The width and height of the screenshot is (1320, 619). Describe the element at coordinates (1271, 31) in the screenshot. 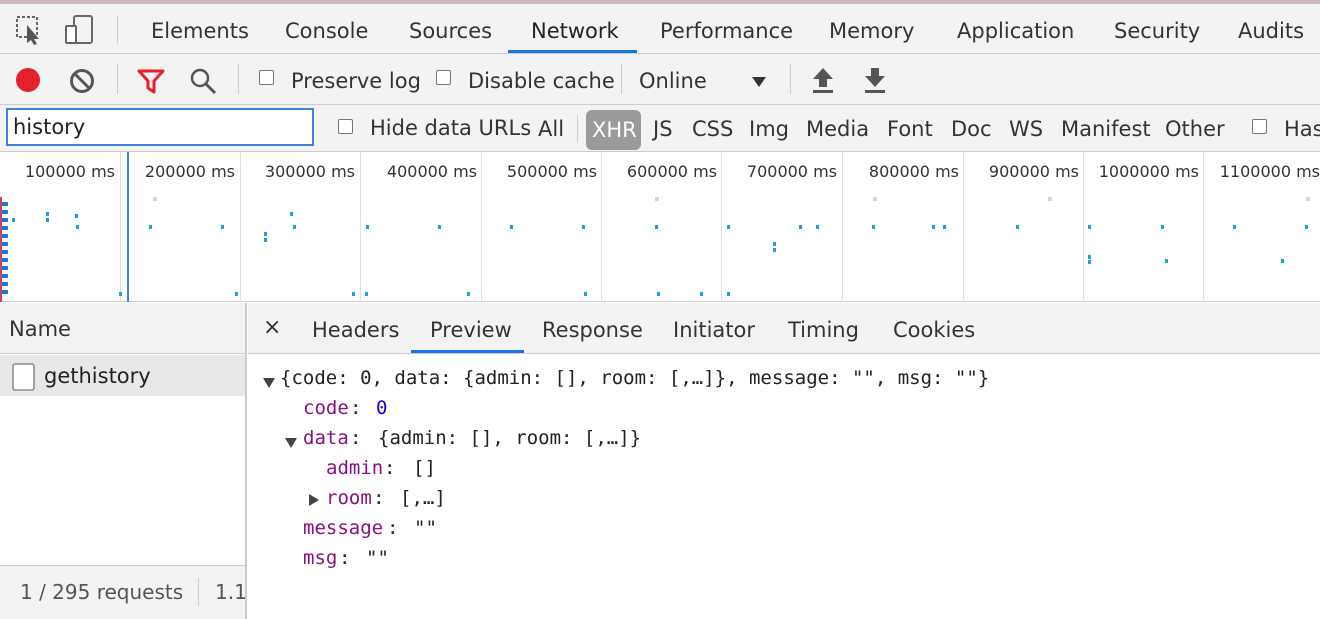

I see `tab-audits: Audits` at that location.